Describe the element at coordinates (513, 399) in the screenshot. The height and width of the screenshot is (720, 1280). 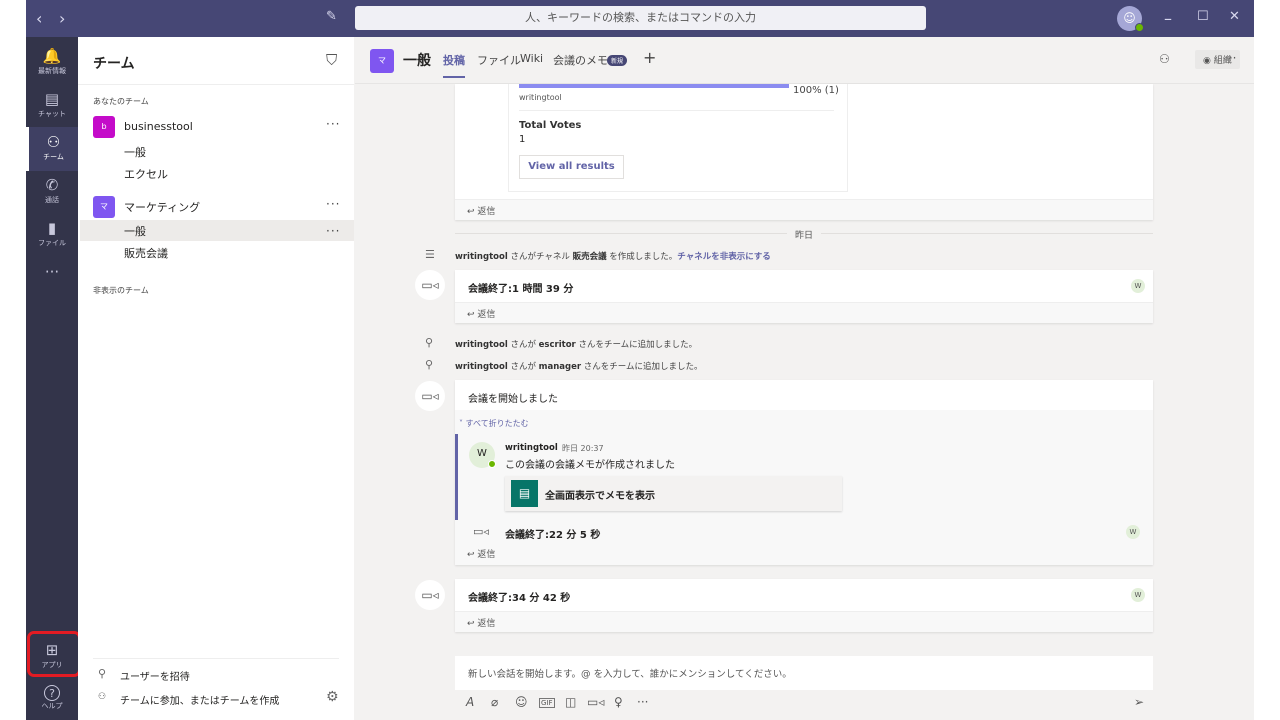
I see `meeting-title: 会議を開始しました` at that location.